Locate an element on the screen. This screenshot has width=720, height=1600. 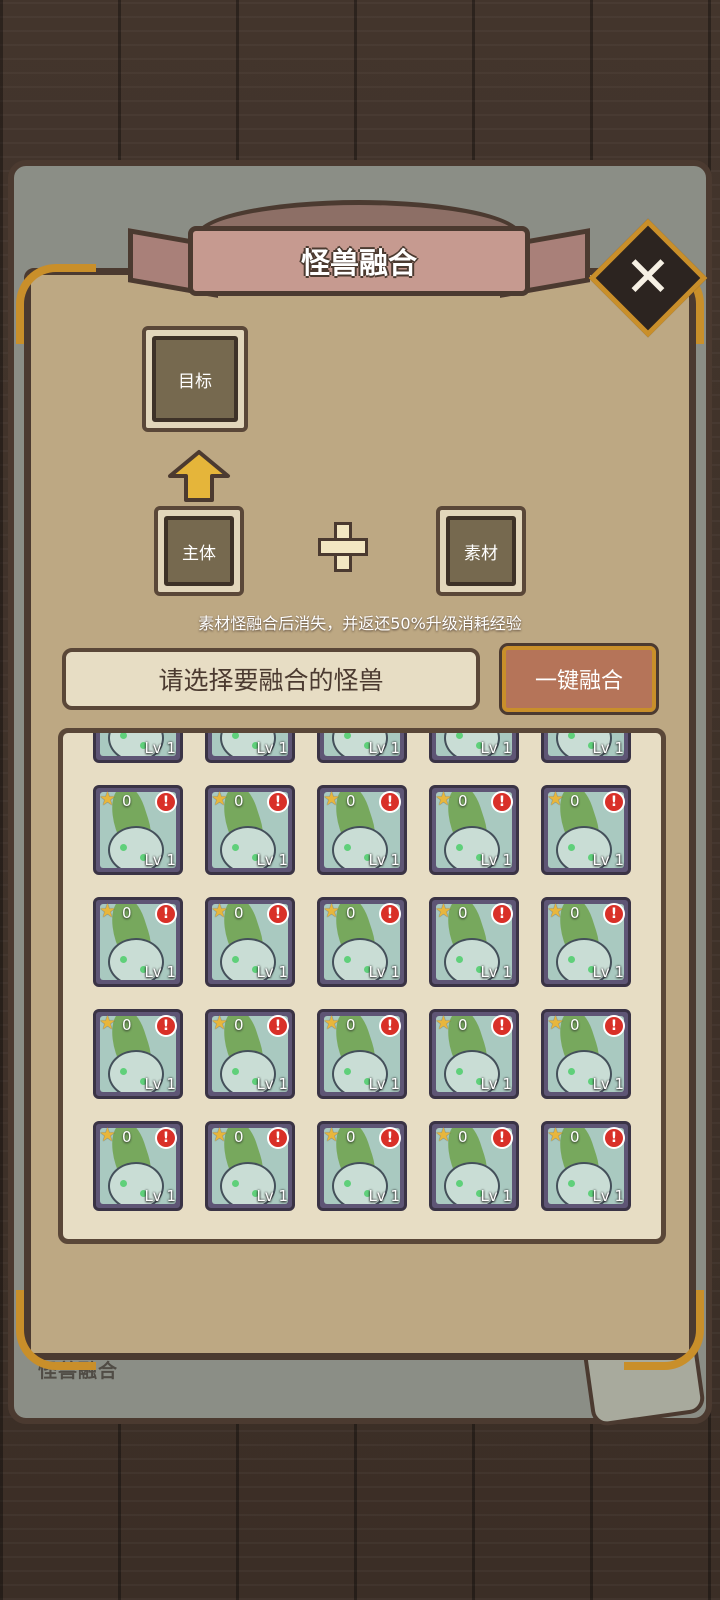
plus-icon is located at coordinates (343, 547).